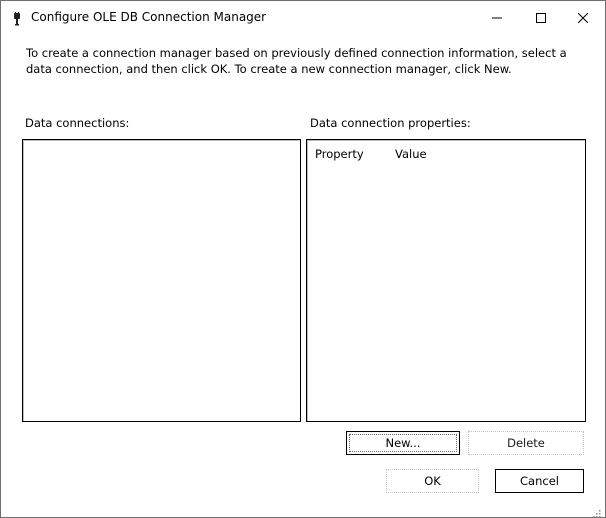 The width and height of the screenshot is (606, 518). What do you see at coordinates (339, 154) in the screenshot?
I see `property-column-header: Property` at bounding box center [339, 154].